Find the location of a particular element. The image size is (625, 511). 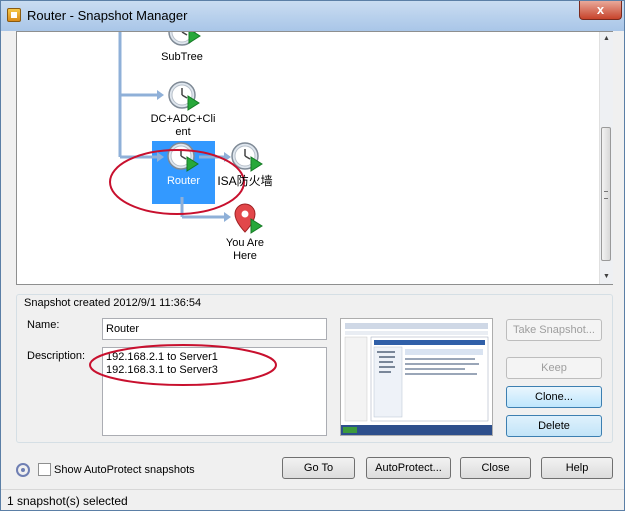

title-bar: Router - Snapshot Manager x is located at coordinates (312, 16).